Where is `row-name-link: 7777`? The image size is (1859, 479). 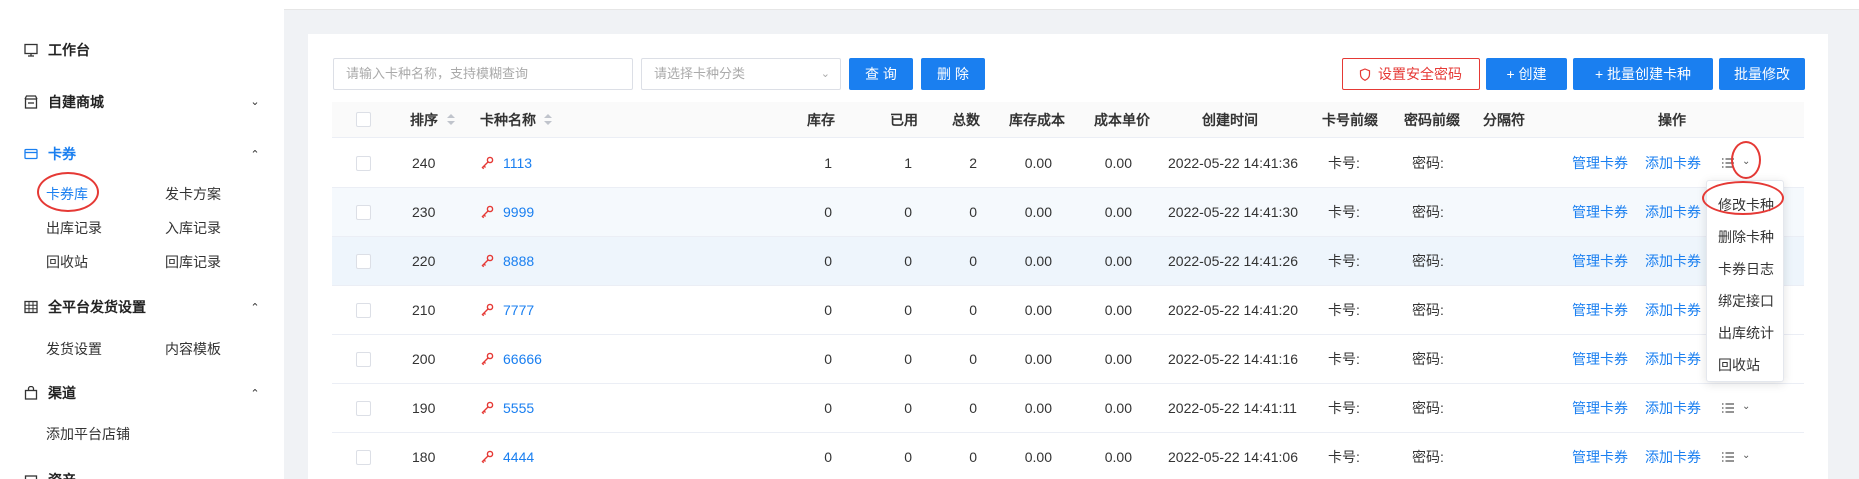 row-name-link: 7777 is located at coordinates (518, 310).